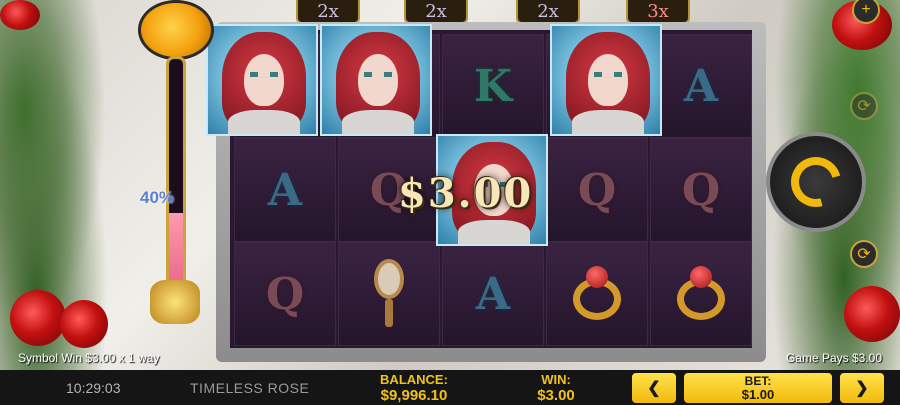 The width and height of the screenshot is (900, 405). What do you see at coordinates (862, 388) in the screenshot?
I see `bet-increase-button: ❯` at bounding box center [862, 388].